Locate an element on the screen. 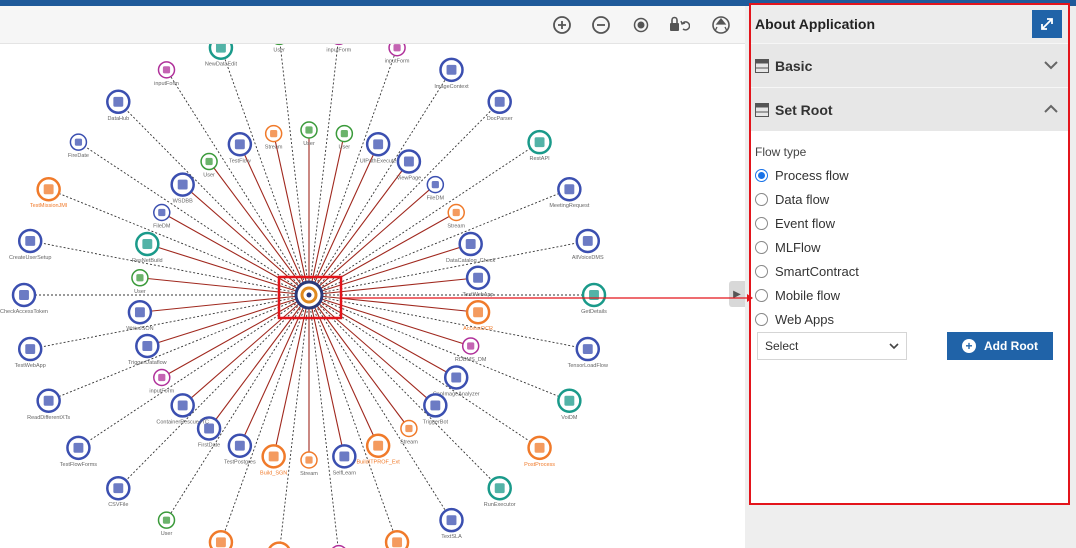 This screenshot has height=548, width=1076. graph-node: RunExecutor is located at coordinates (500, 491).